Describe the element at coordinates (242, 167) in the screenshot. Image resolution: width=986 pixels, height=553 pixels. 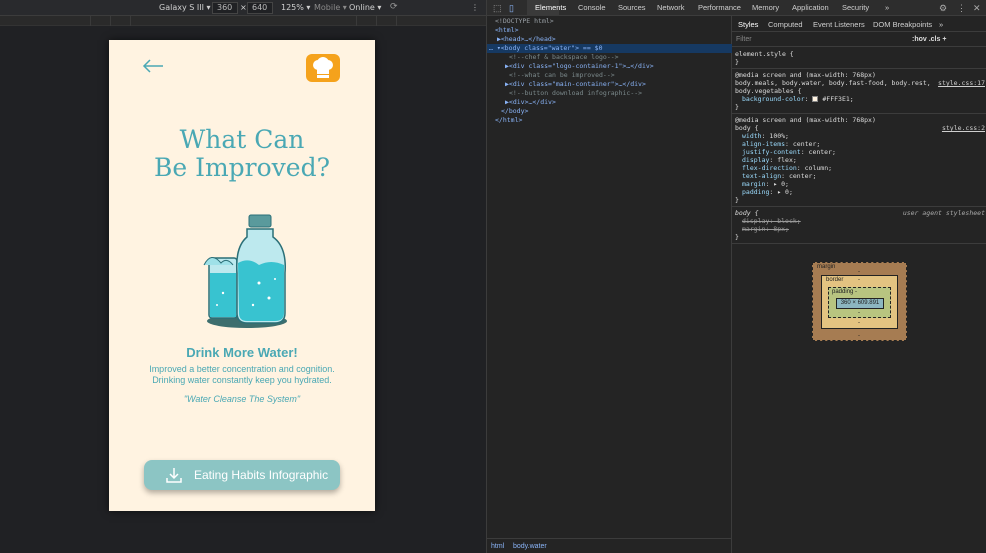
I see `page-title-line-2: Be Improved?` at that location.